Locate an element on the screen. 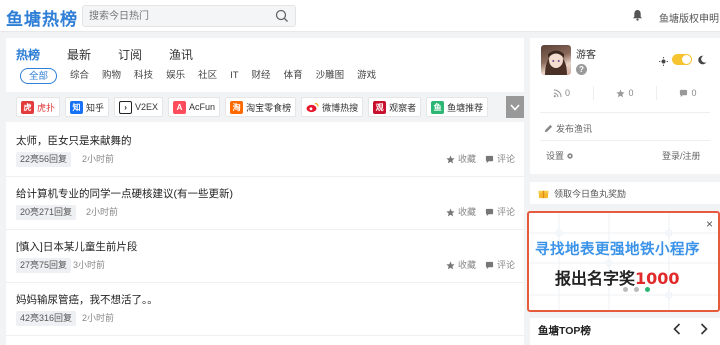 The height and width of the screenshot is (345, 720). list-item: [慎入]日本某儿童生前片段 27亮75回复 3小时前 收藏 评论 is located at coordinates (265, 256).